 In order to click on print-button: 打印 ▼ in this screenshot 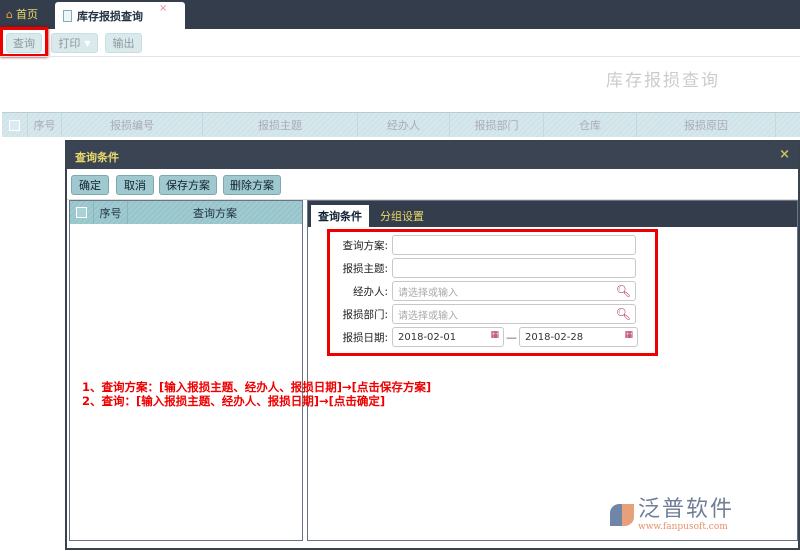, I will do `click(74, 43)`.